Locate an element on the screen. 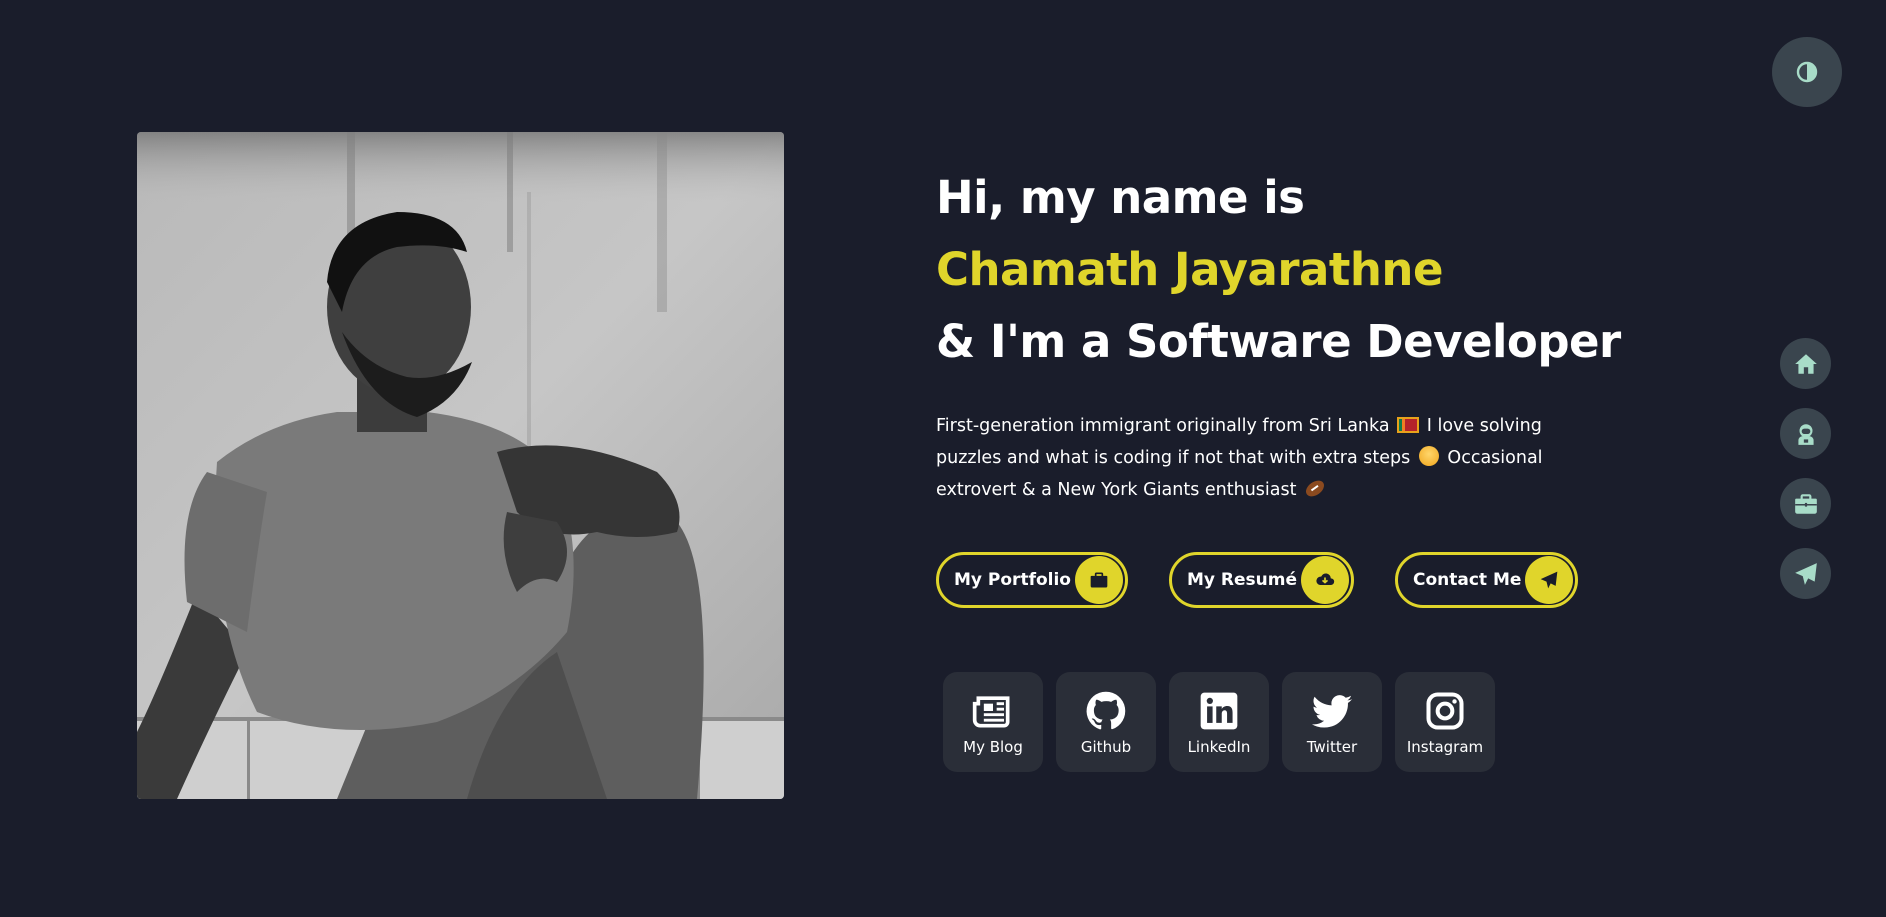  action-buttons: My Portfolio My Resumé Contact Me is located at coordinates (1257, 580).